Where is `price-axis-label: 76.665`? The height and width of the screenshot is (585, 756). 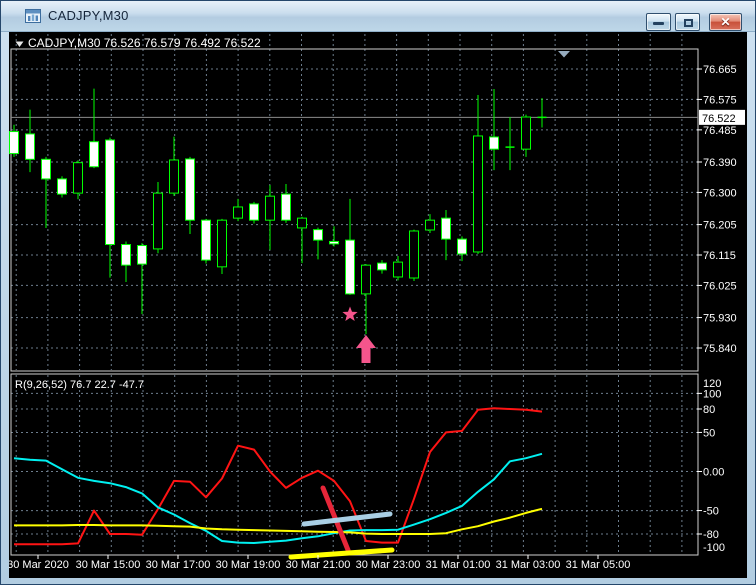
price-axis-label: 76.665 is located at coordinates (720, 70).